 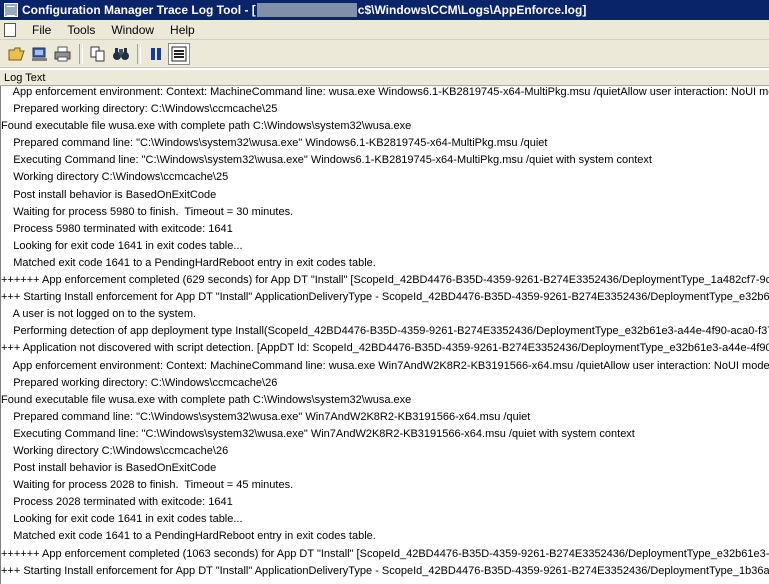 What do you see at coordinates (10, 29) in the screenshot?
I see `document-icon` at bounding box center [10, 29].